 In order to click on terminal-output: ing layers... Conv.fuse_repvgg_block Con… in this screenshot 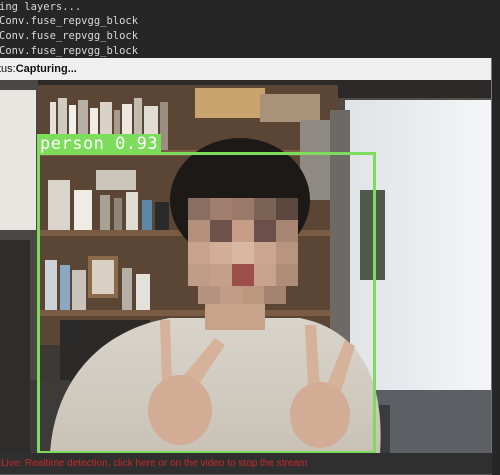, I will do `click(250, 29)`.